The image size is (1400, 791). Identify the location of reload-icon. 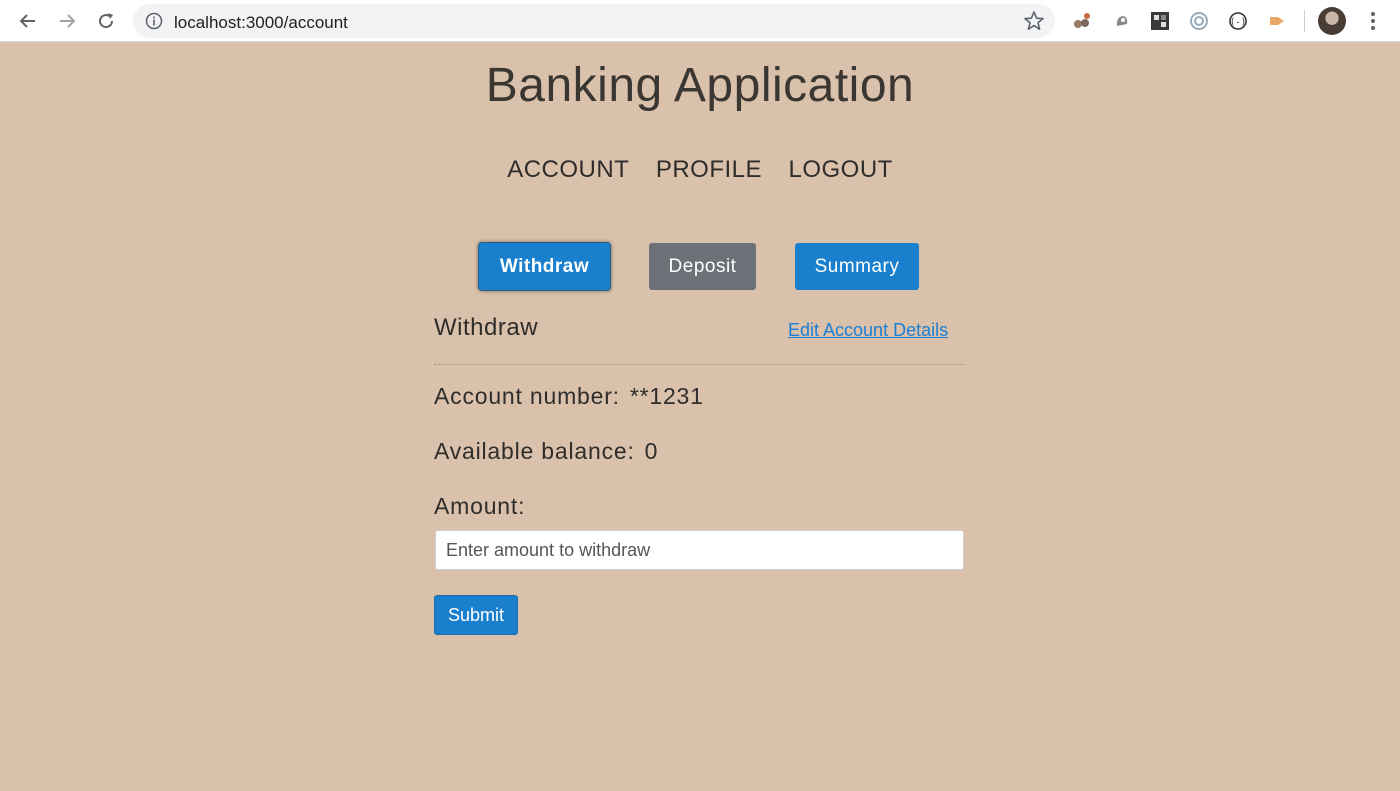
(106, 21).